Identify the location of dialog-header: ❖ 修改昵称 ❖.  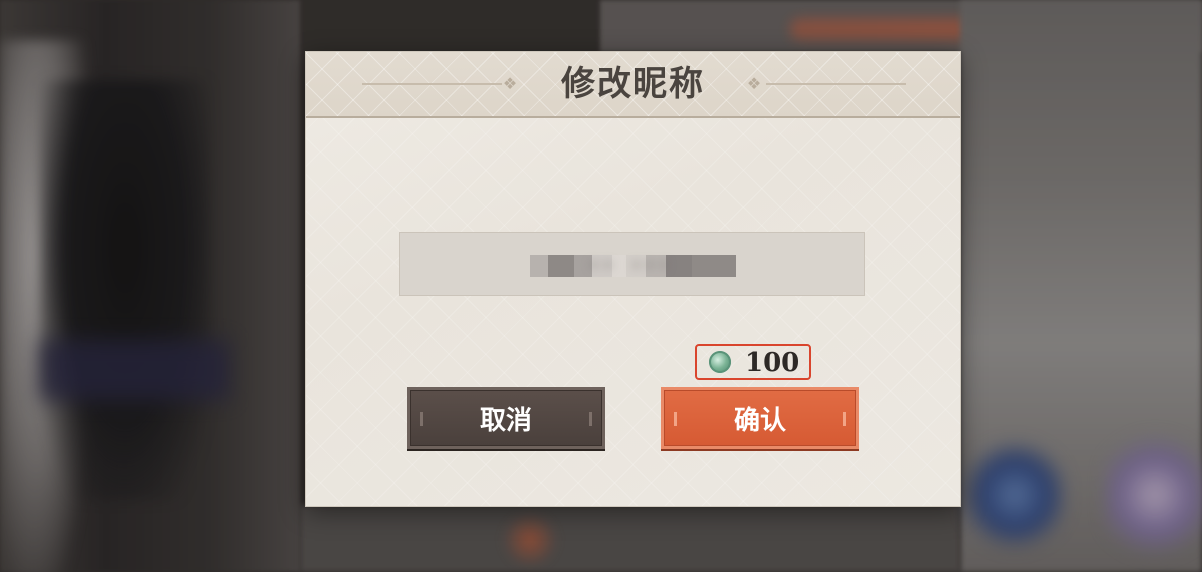
(633, 85).